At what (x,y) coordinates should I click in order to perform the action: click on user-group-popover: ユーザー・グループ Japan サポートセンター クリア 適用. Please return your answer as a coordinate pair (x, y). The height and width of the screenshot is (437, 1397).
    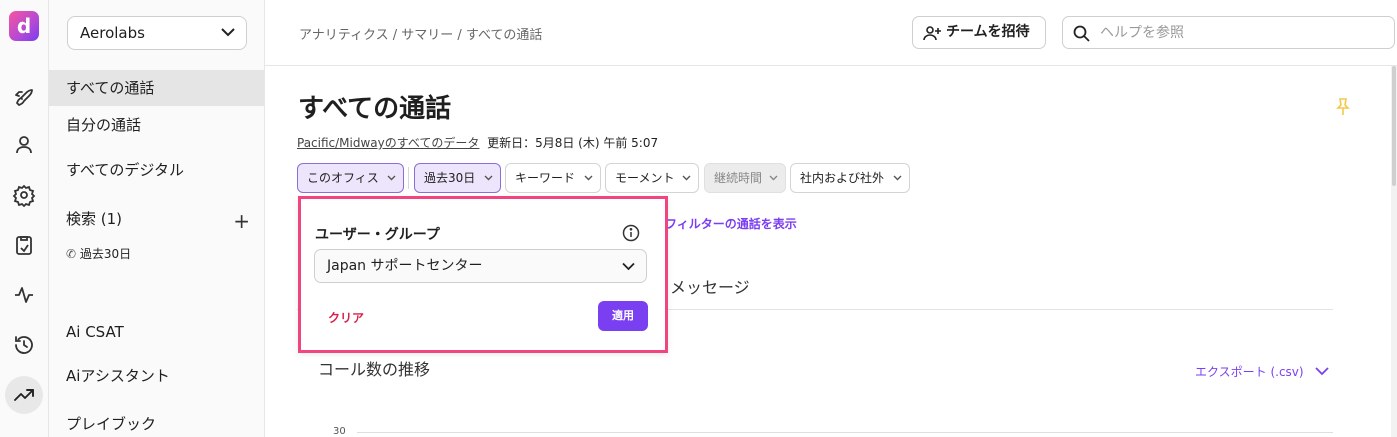
    Looking at the image, I should click on (483, 274).